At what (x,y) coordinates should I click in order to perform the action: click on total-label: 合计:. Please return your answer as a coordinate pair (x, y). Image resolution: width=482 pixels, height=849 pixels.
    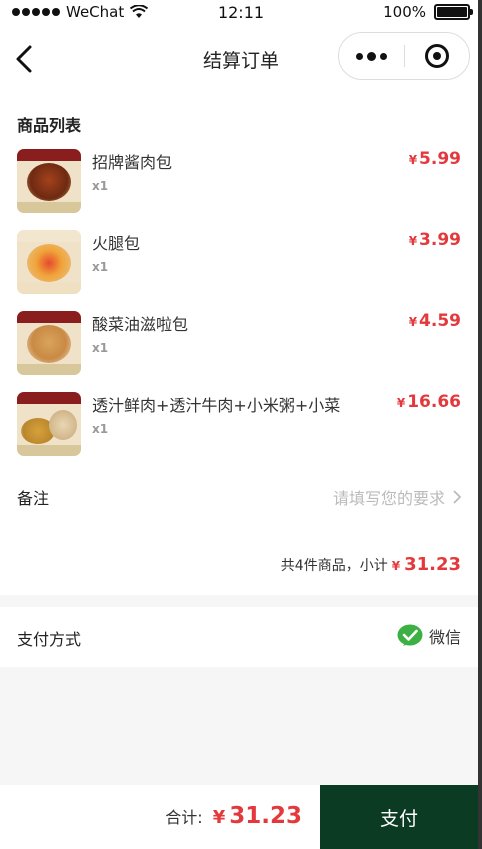
    Looking at the image, I should click on (184, 817).